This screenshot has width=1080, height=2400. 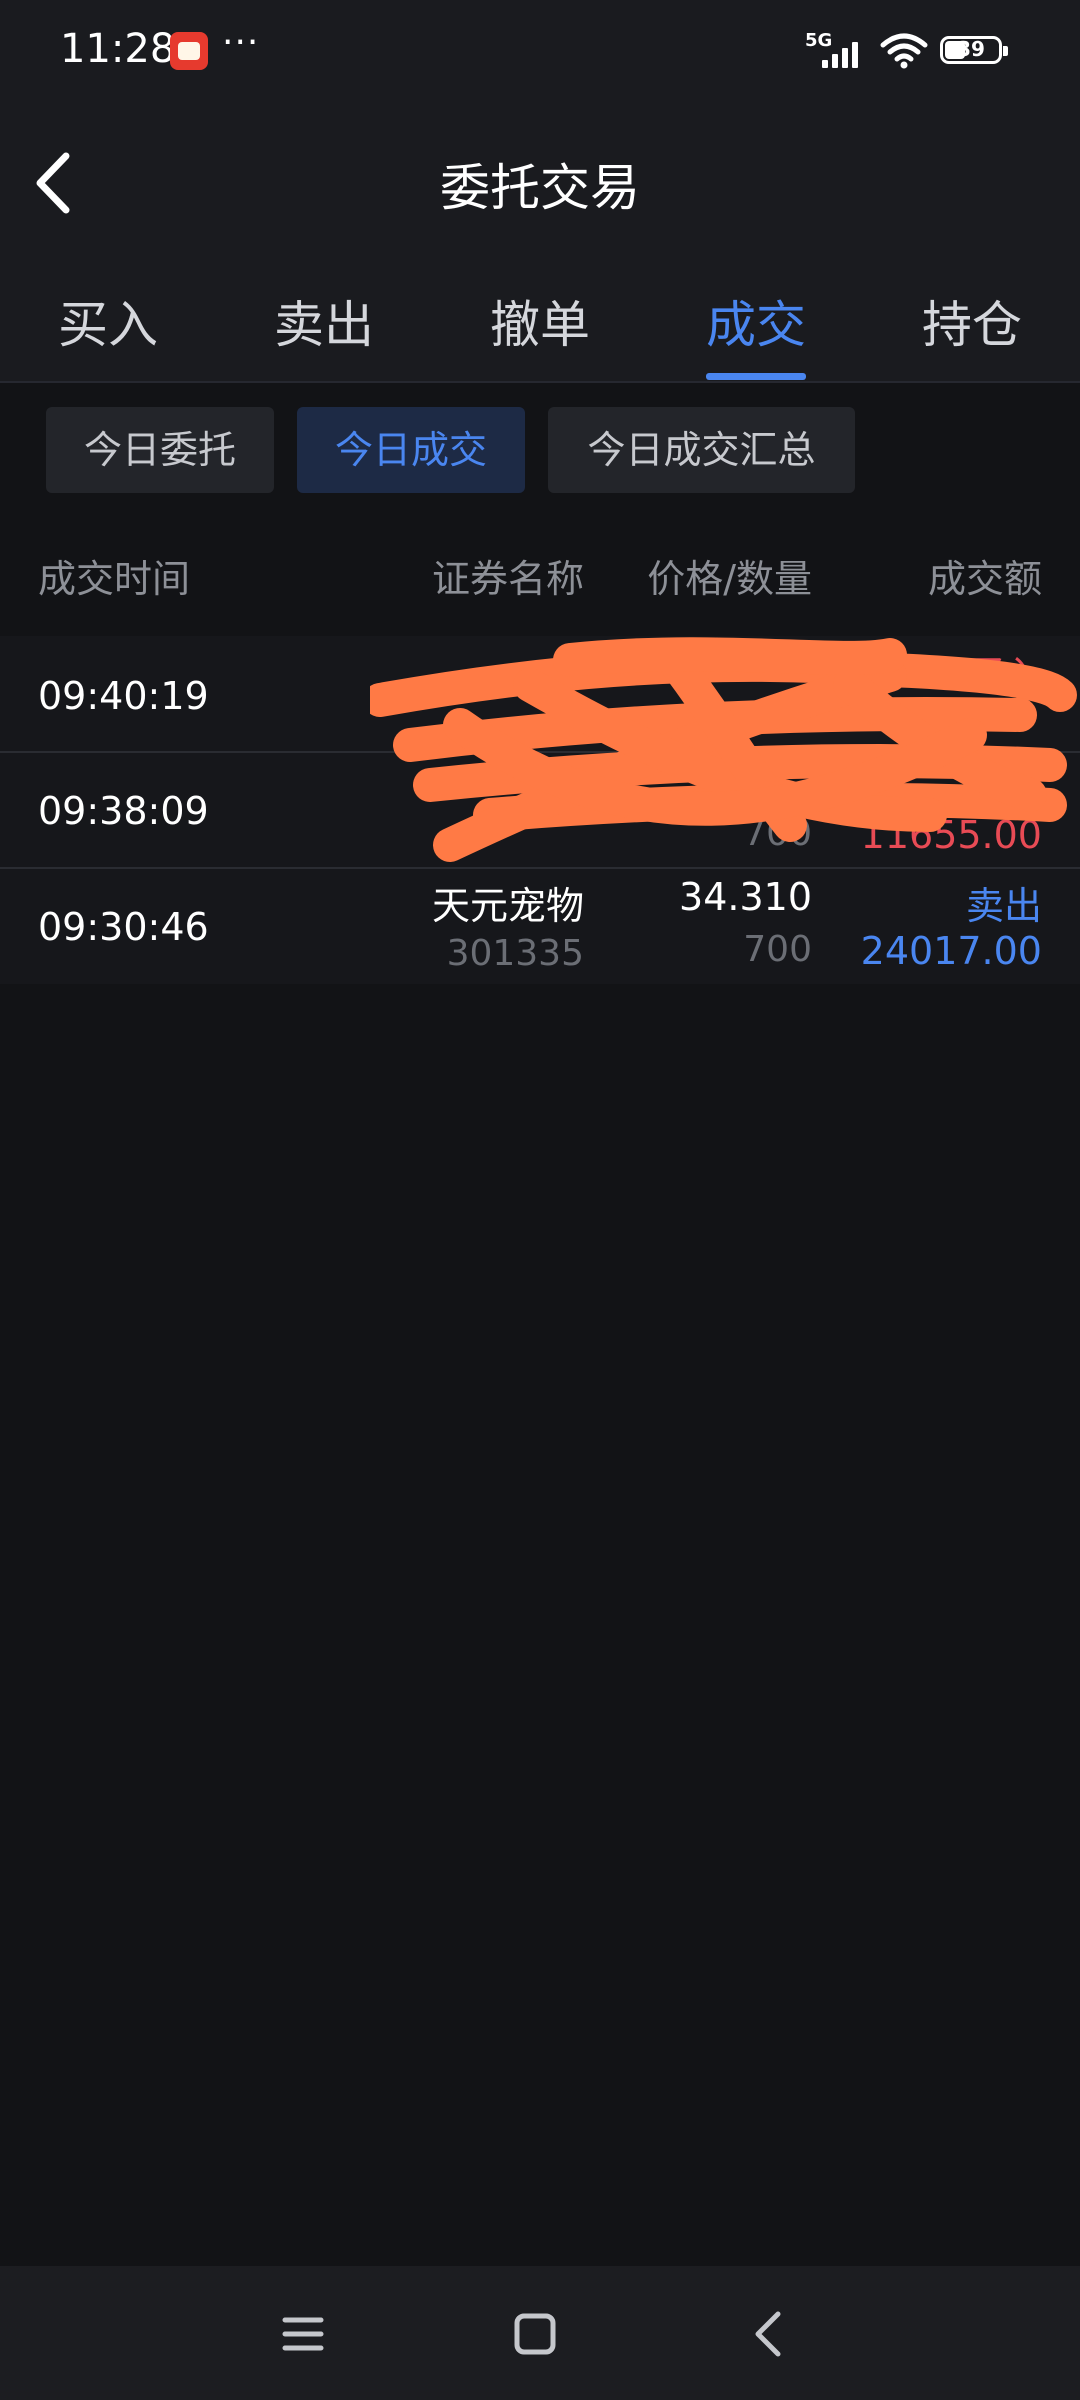 I want to click on menu-icon, so click(x=303, y=2334).